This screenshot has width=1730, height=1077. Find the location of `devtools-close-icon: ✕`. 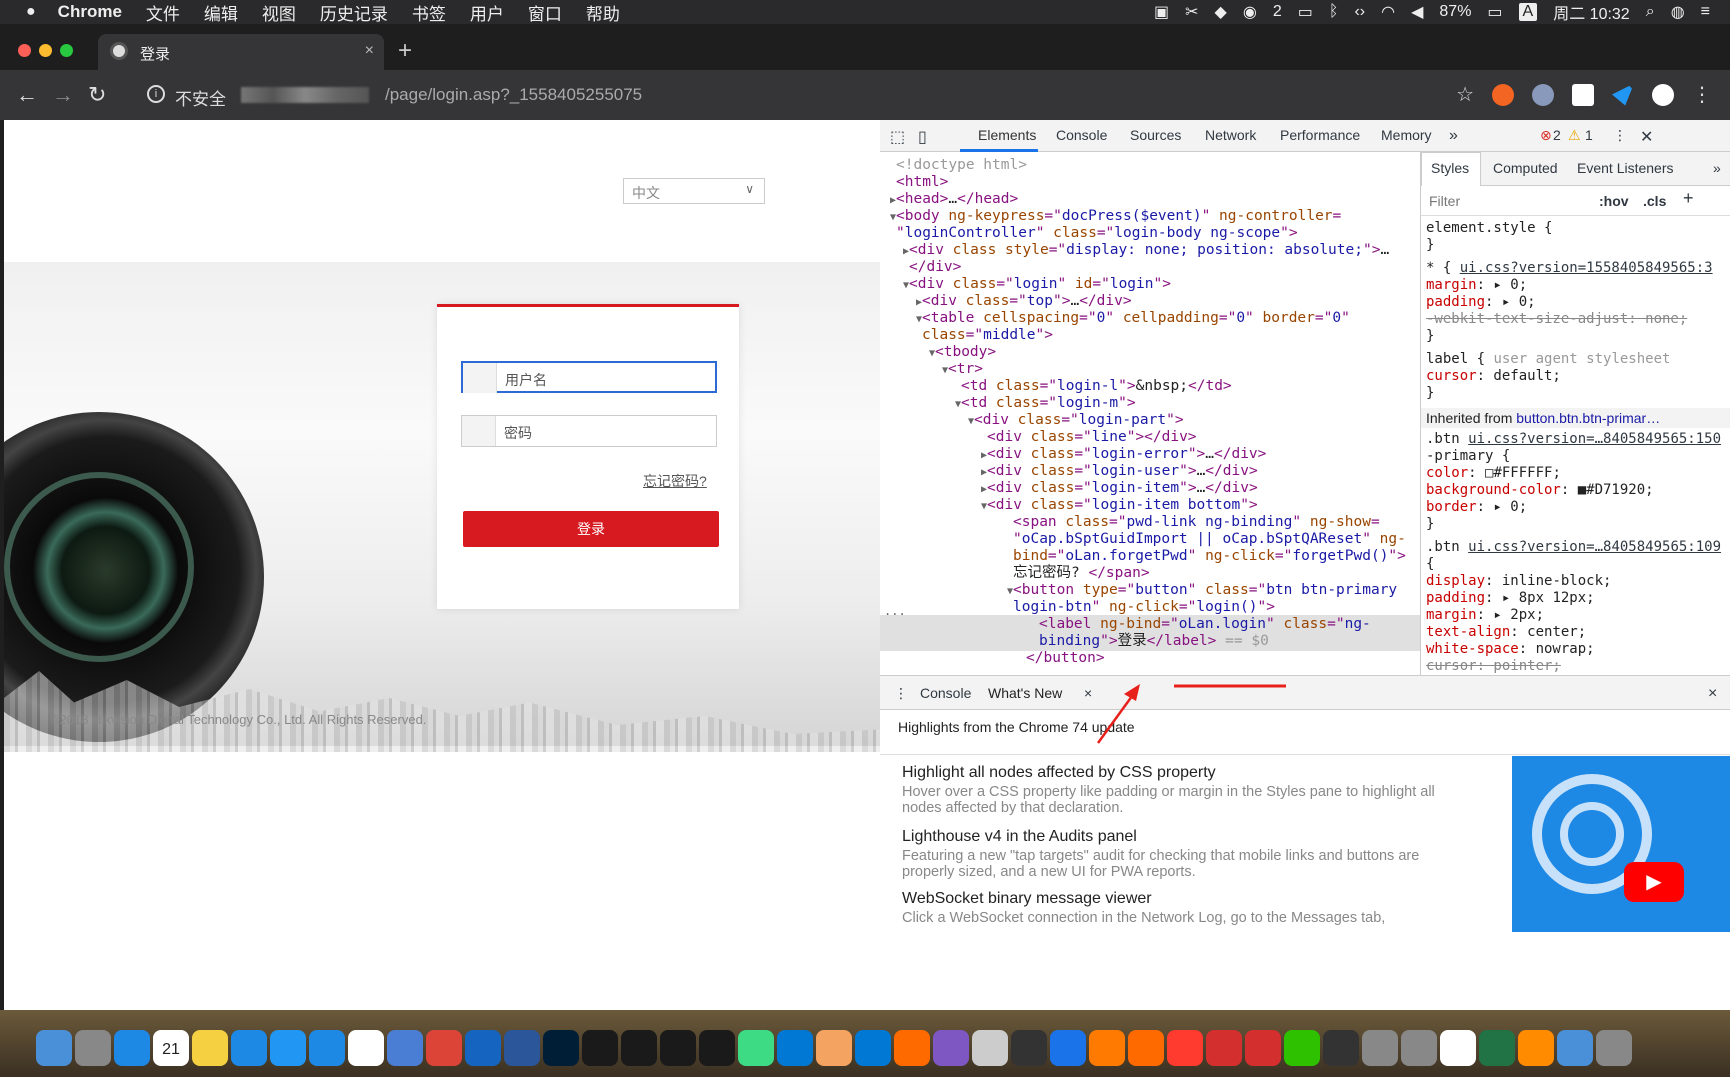

devtools-close-icon: ✕ is located at coordinates (1646, 137).